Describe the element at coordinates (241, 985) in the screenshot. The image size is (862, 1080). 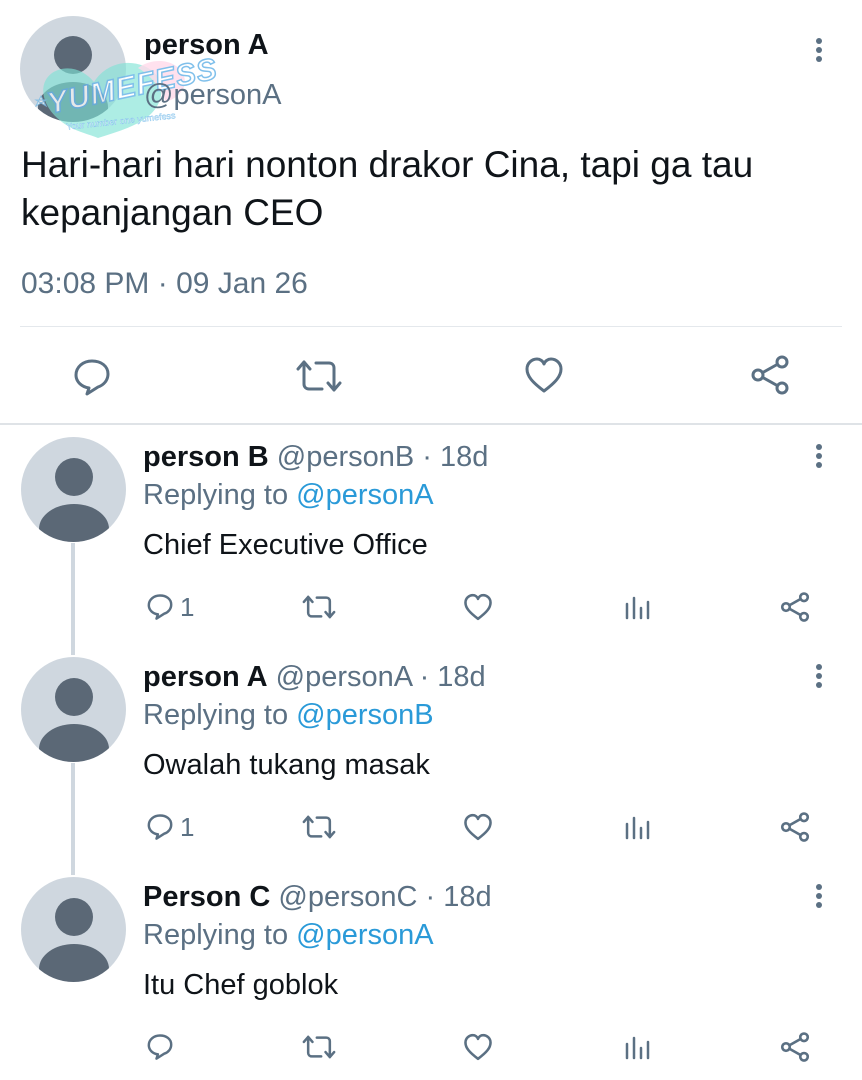
I see `reply-text: Itu Chef goblok` at that location.